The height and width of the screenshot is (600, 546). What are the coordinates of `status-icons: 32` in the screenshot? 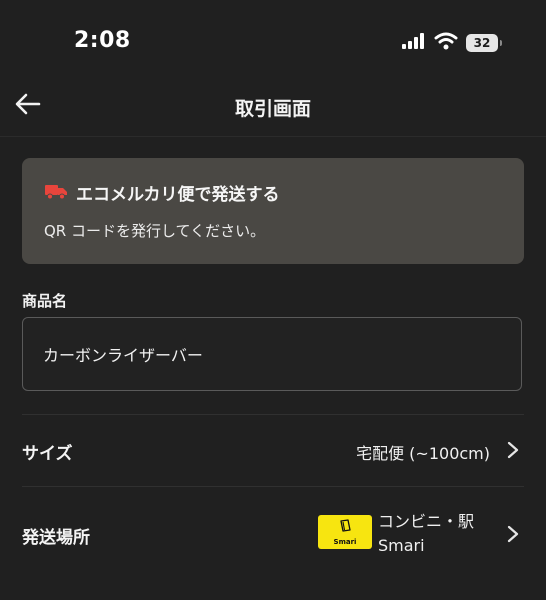 It's located at (452, 43).